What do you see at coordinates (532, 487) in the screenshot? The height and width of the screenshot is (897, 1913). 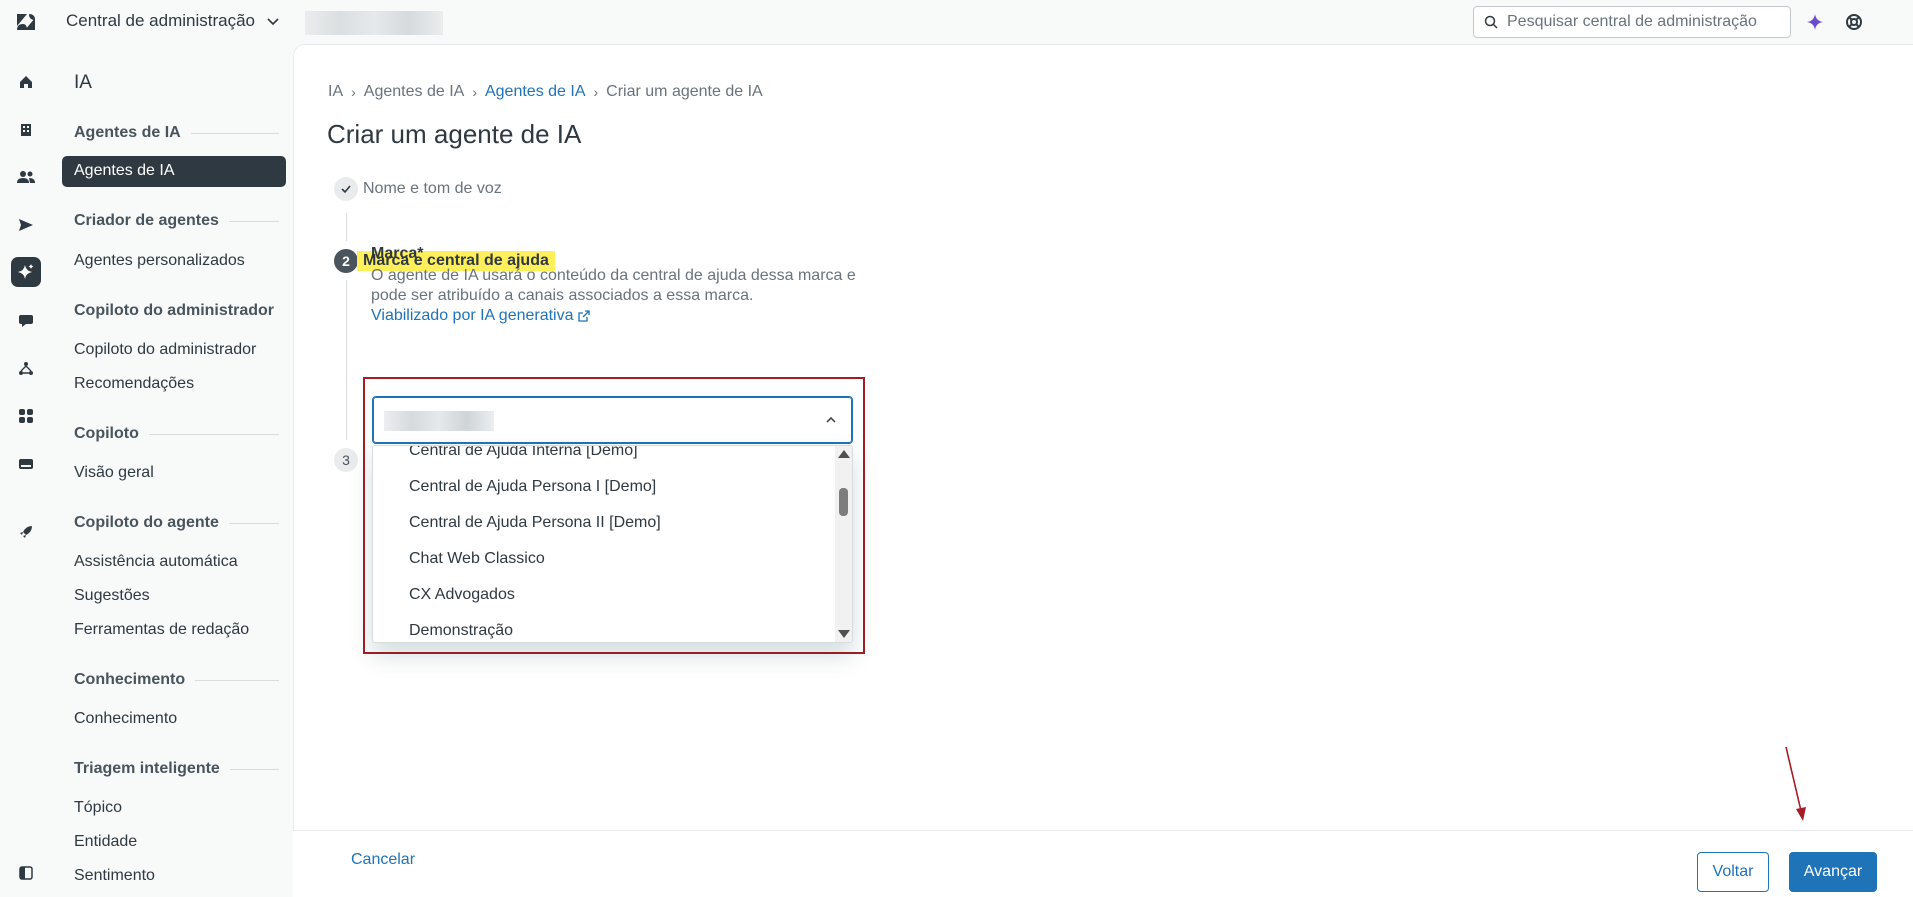 I see `brand-option: Central de Ajuda Persona I [Demo]` at bounding box center [532, 487].